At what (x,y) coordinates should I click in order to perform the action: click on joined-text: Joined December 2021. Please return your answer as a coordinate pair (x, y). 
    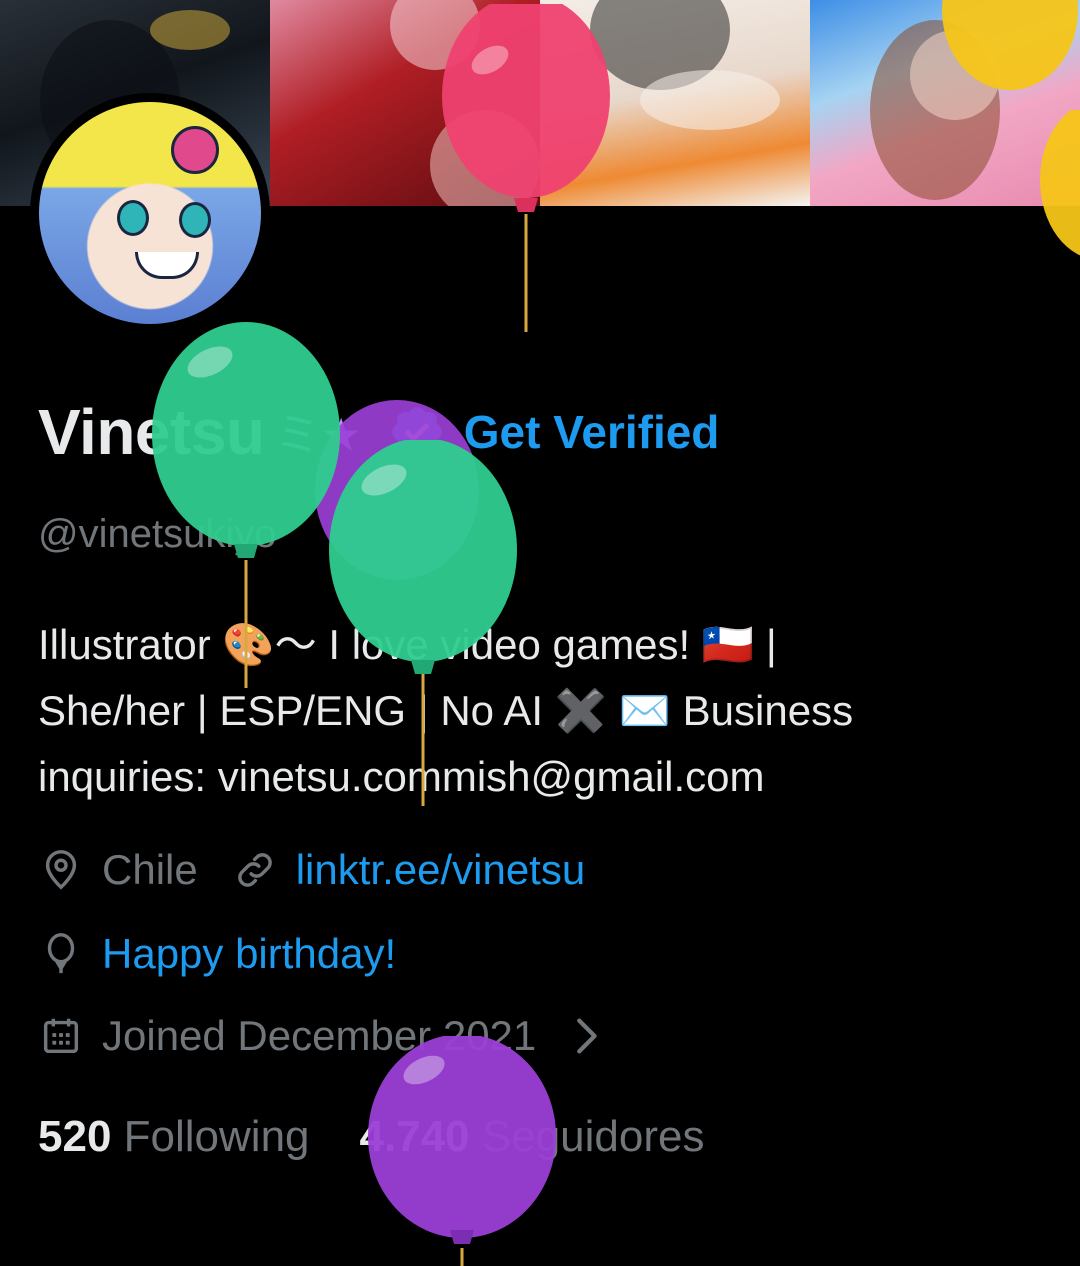
    Looking at the image, I should click on (319, 1035).